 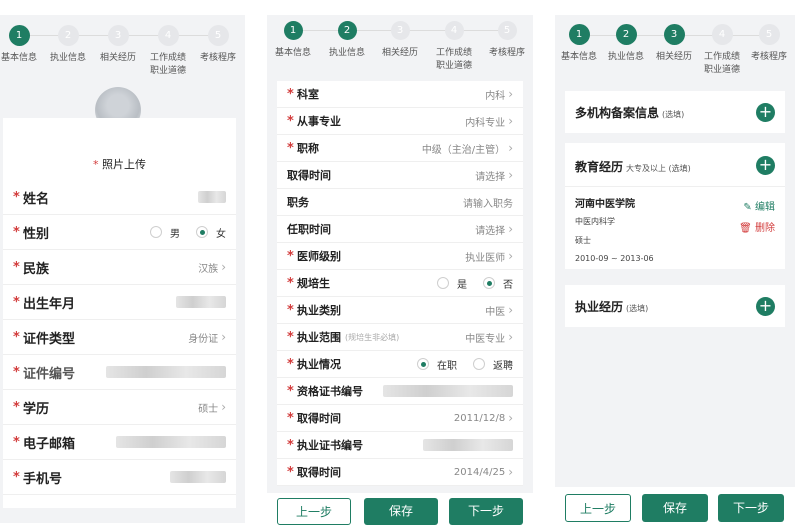 I want to click on field-license-no: * 执业证书编号, so click(x=400, y=445).